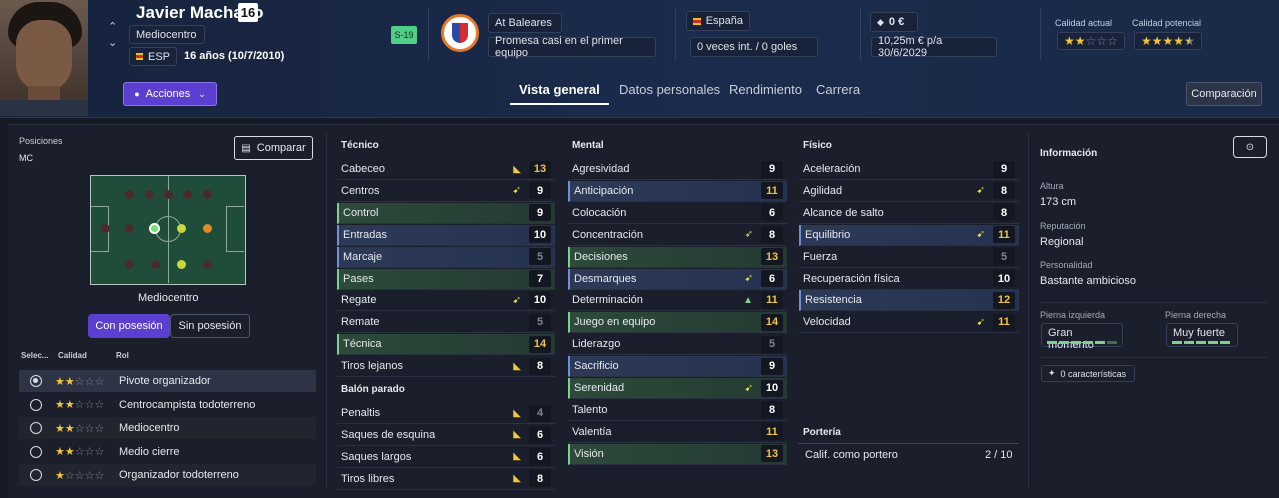 This screenshot has height=498, width=1279. Describe the element at coordinates (460, 33) in the screenshot. I see `club-crest-icon` at that location.